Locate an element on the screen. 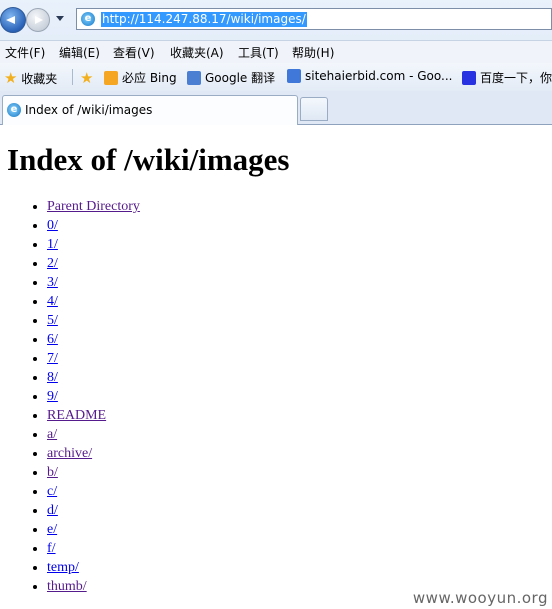  list-item: 1/ is located at coordinates (93, 244).